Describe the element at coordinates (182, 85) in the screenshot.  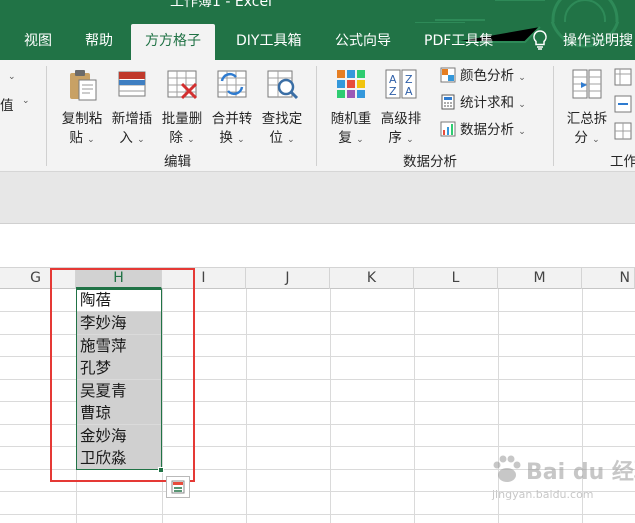
I see `delete-grid-icon` at that location.